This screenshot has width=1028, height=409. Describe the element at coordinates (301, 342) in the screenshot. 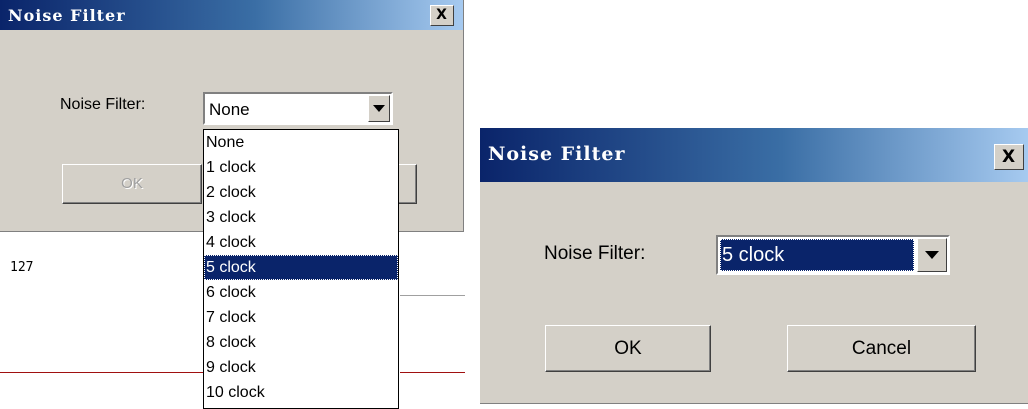

I see `option-8-clock: 8 clock` at that location.